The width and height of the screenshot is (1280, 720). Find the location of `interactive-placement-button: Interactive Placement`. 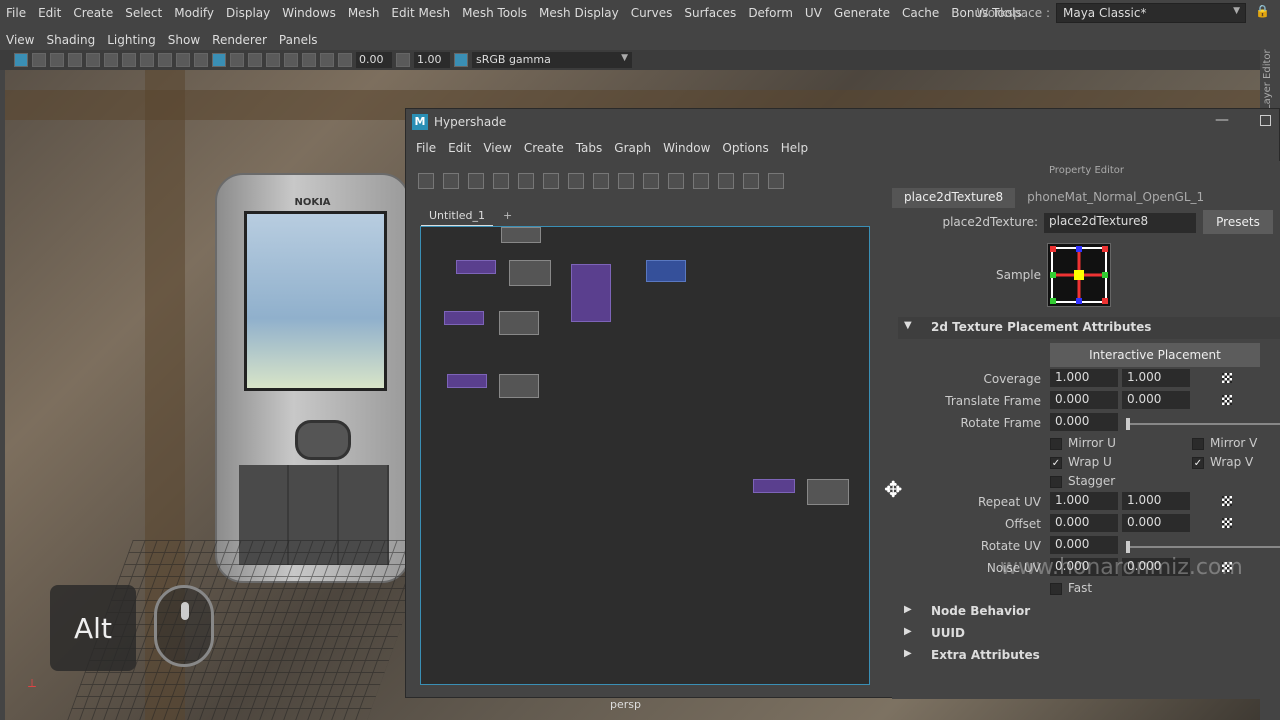

interactive-placement-button: Interactive Placement is located at coordinates (1155, 355).